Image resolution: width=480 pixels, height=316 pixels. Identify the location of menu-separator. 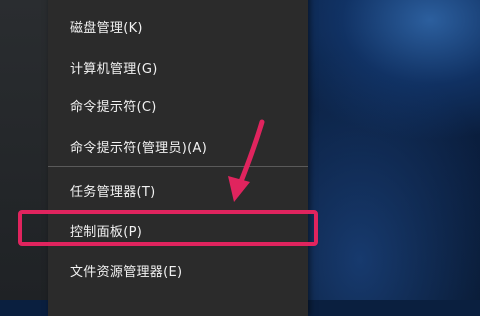
(178, 166).